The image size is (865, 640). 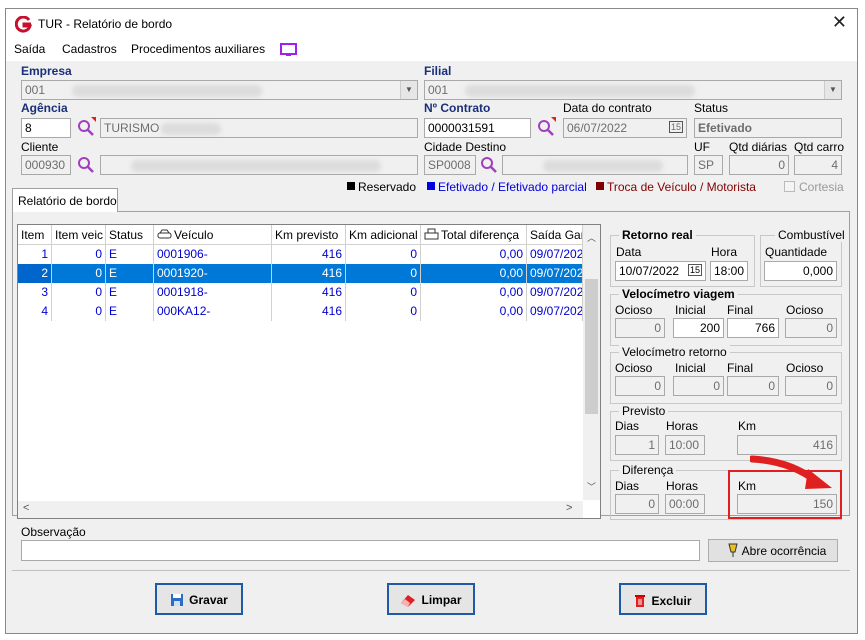 I want to click on vel-viagem-final-label: Final, so click(x=740, y=310).